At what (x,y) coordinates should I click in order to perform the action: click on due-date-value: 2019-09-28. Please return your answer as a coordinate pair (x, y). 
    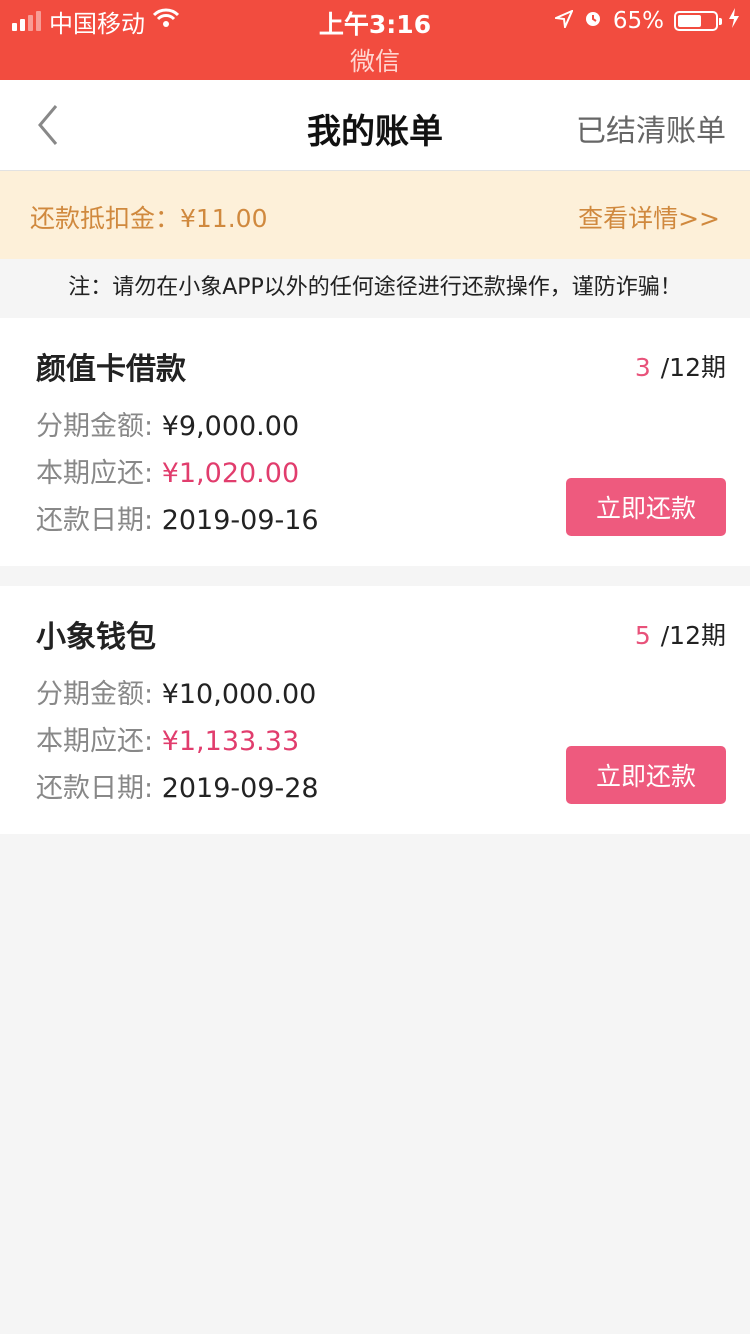
    Looking at the image, I should click on (240, 788).